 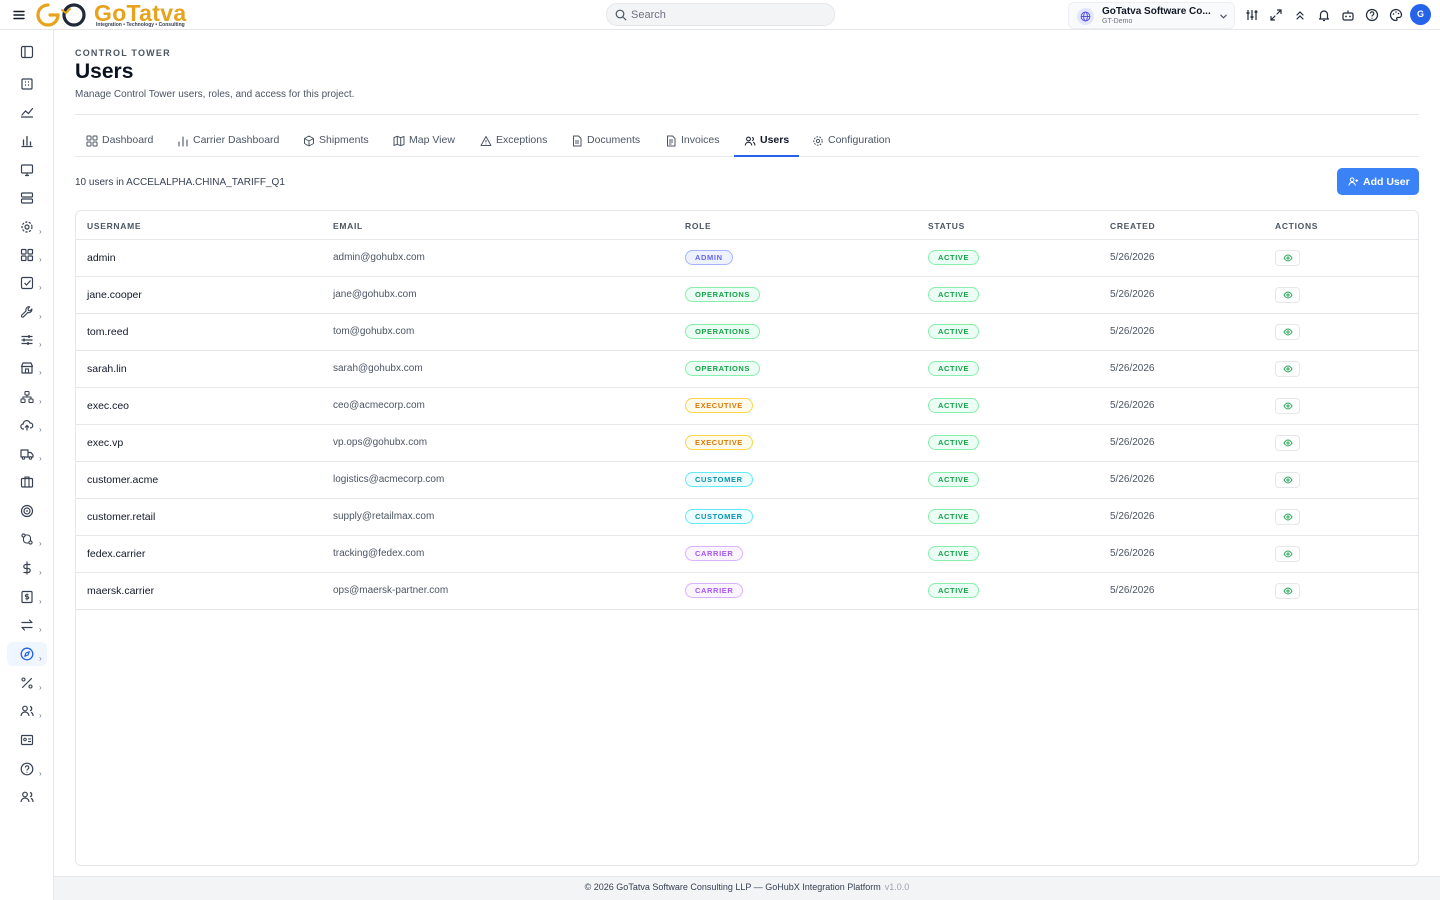 I want to click on sidebar-item-monitor, so click(x=27, y=170).